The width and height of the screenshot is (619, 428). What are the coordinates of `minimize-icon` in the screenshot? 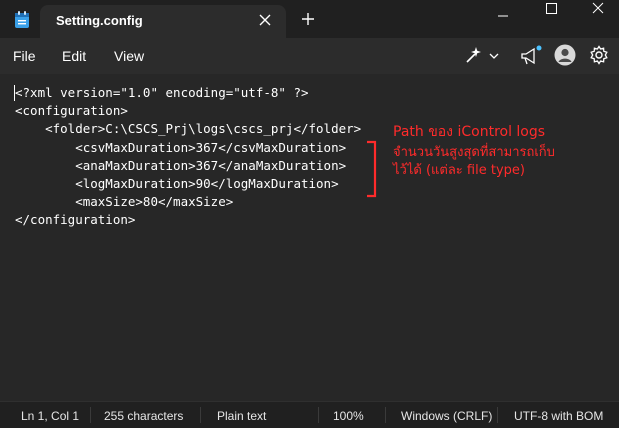 It's located at (503, 16).